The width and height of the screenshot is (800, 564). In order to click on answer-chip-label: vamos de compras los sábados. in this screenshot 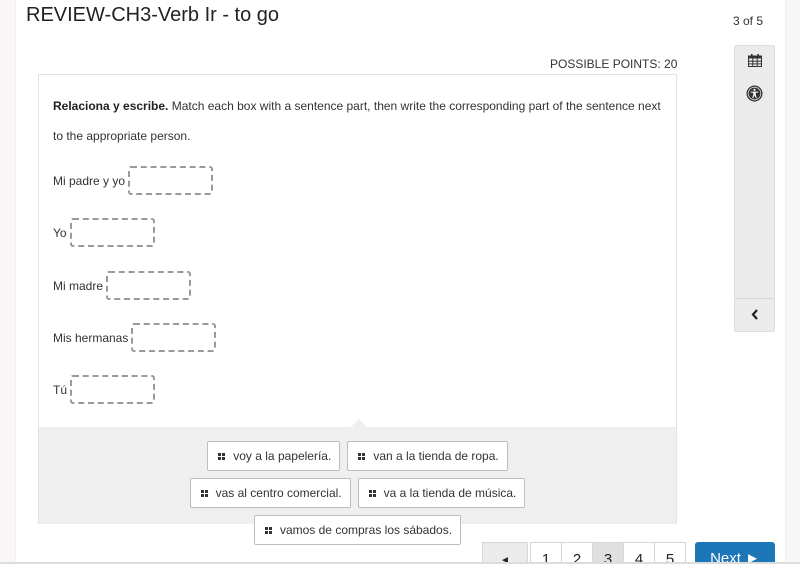, I will do `click(366, 530)`.